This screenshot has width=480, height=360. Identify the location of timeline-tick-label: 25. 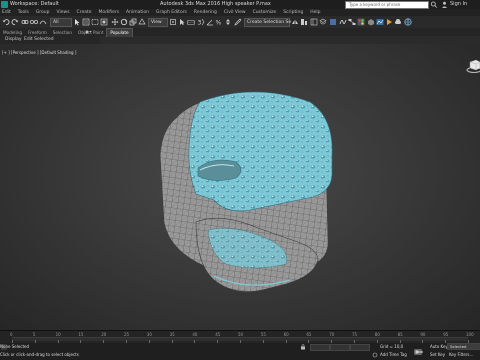
(127, 334).